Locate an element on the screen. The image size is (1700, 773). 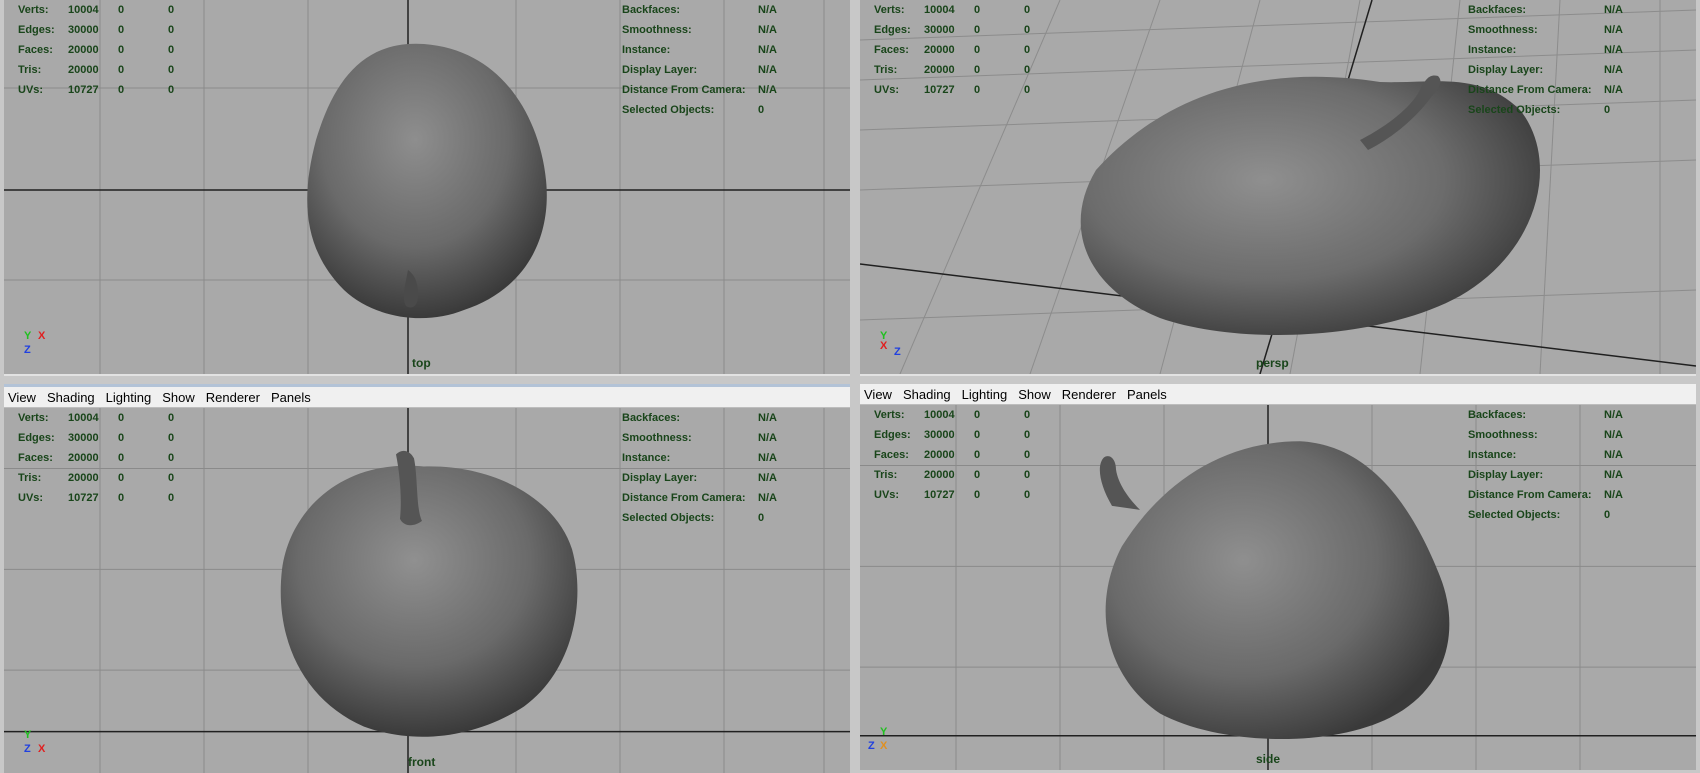
apple-stem is located at coordinates (1119, 483).